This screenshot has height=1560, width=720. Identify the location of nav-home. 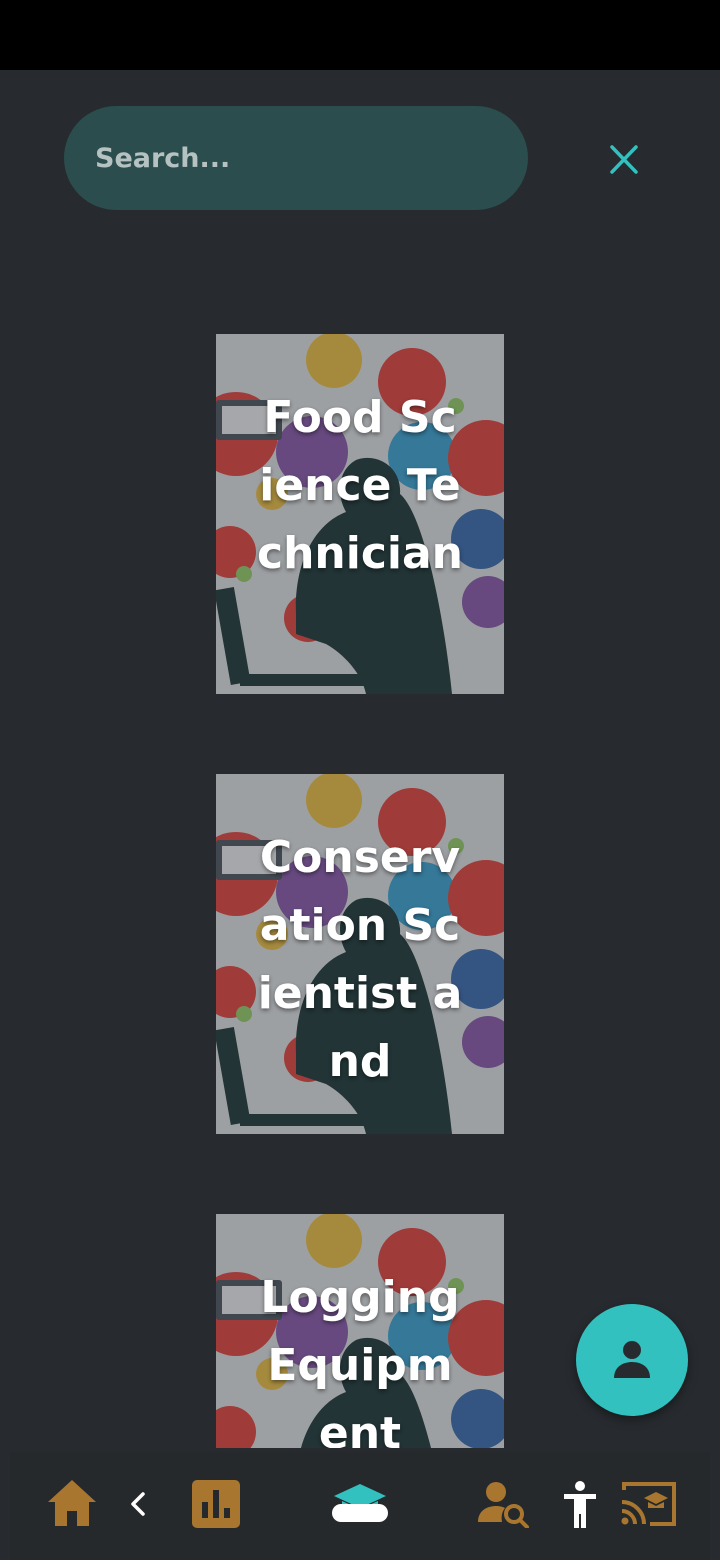
(72, 1505).